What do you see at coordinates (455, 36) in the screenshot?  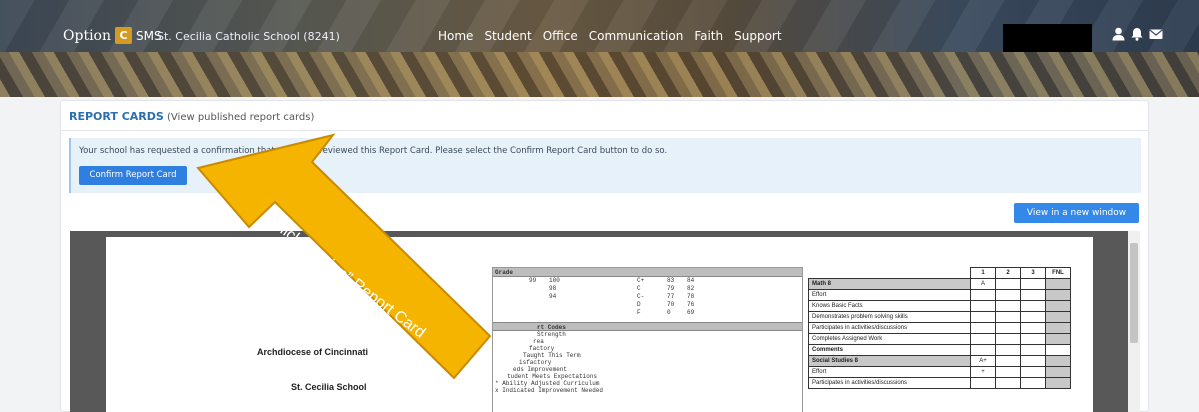 I see `nav-home: Home` at bounding box center [455, 36].